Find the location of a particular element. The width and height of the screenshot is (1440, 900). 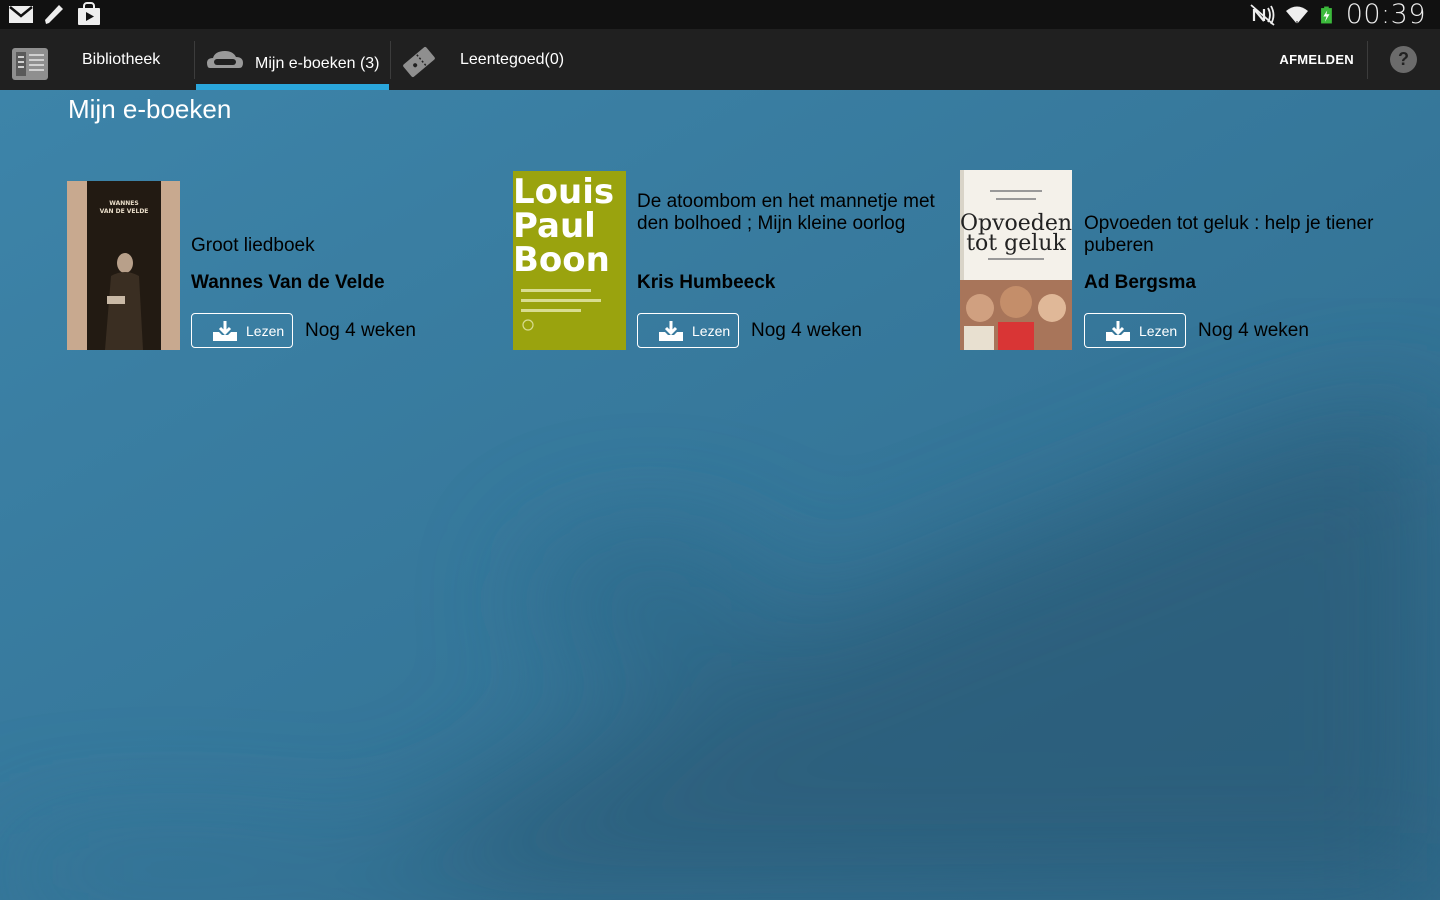

library-icon is located at coordinates (30, 64).